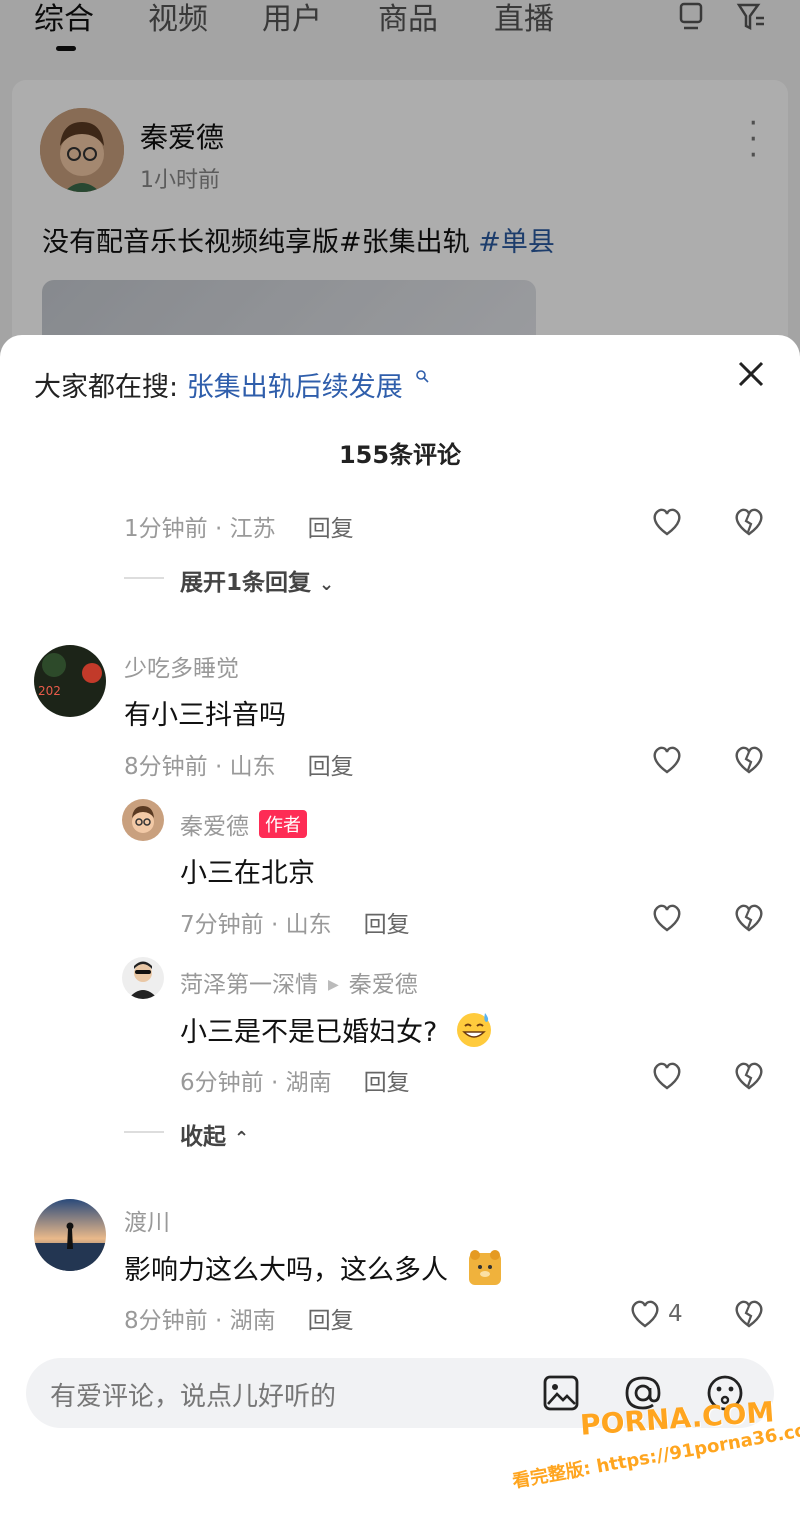  I want to click on sweat-smile-emoji-icon, so click(473, 1030).